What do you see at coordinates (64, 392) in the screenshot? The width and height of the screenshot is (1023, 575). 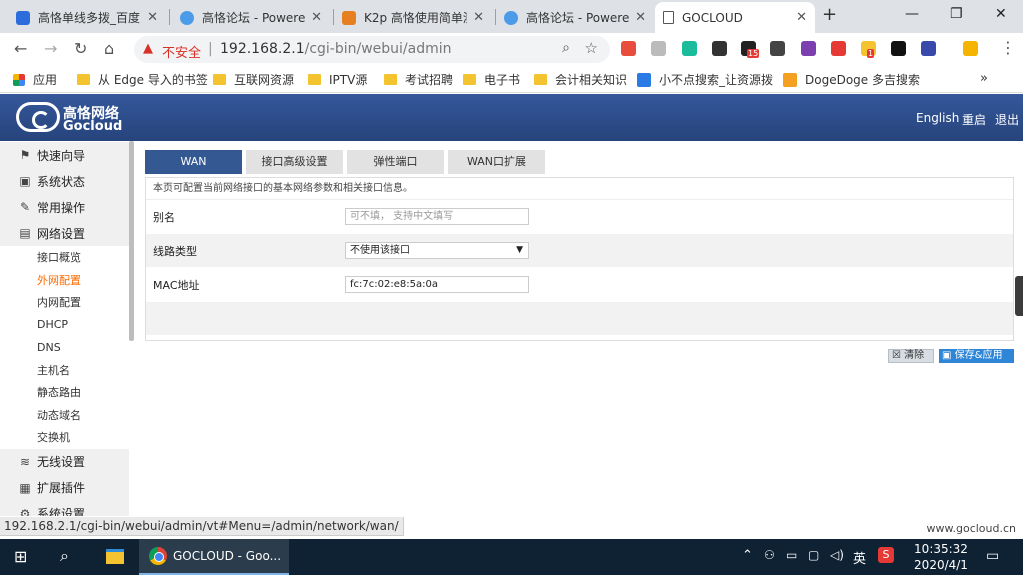 I see `sidebar-item: 静态路由` at bounding box center [64, 392].